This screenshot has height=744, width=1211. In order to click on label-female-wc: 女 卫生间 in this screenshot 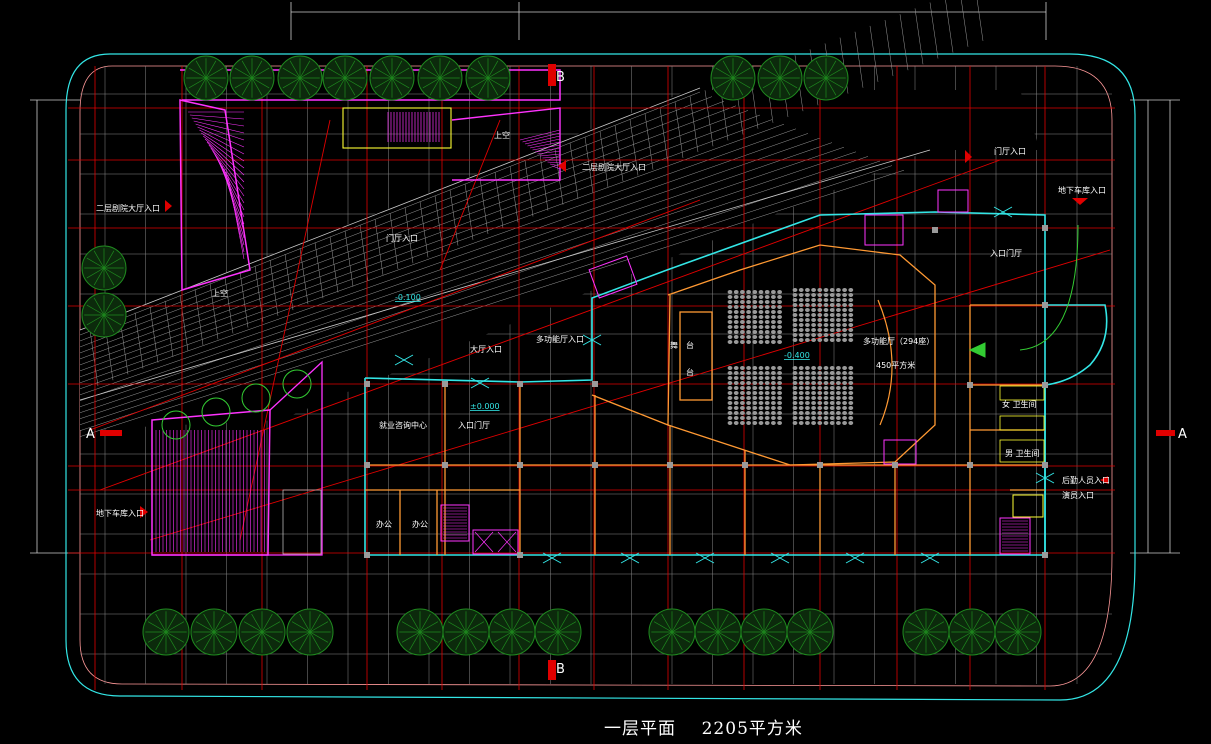, I will do `click(1019, 404)`.